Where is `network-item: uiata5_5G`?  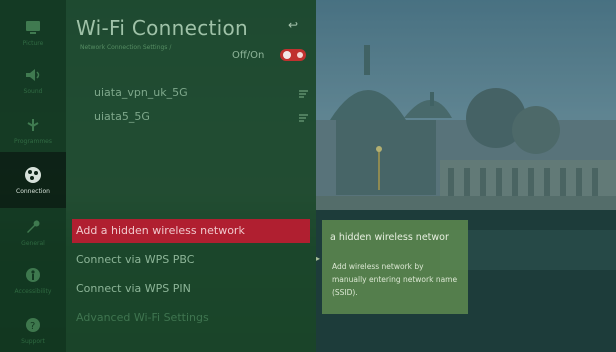
network-item: uiata5_5G is located at coordinates (122, 116).